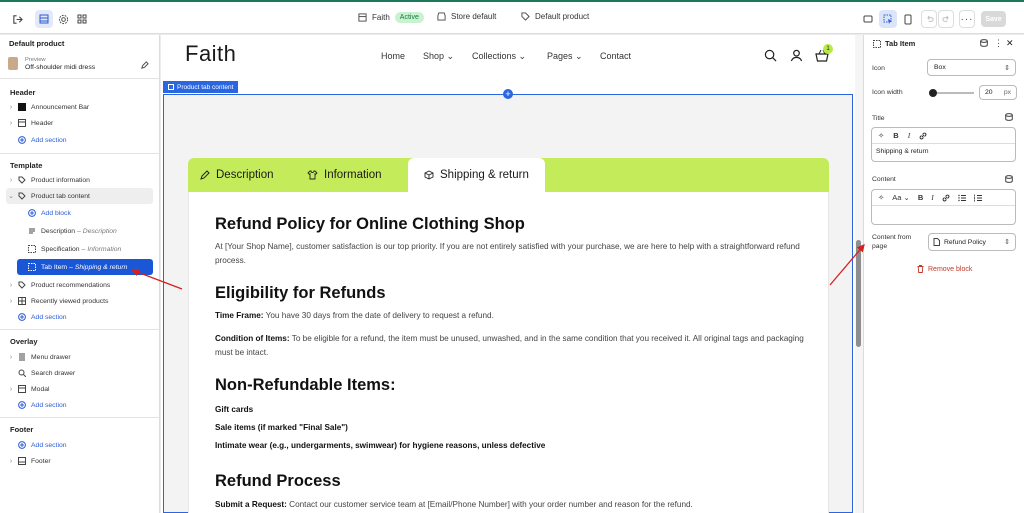 This screenshot has height=513, width=1024. I want to click on nav-contact: Contact, so click(615, 56).